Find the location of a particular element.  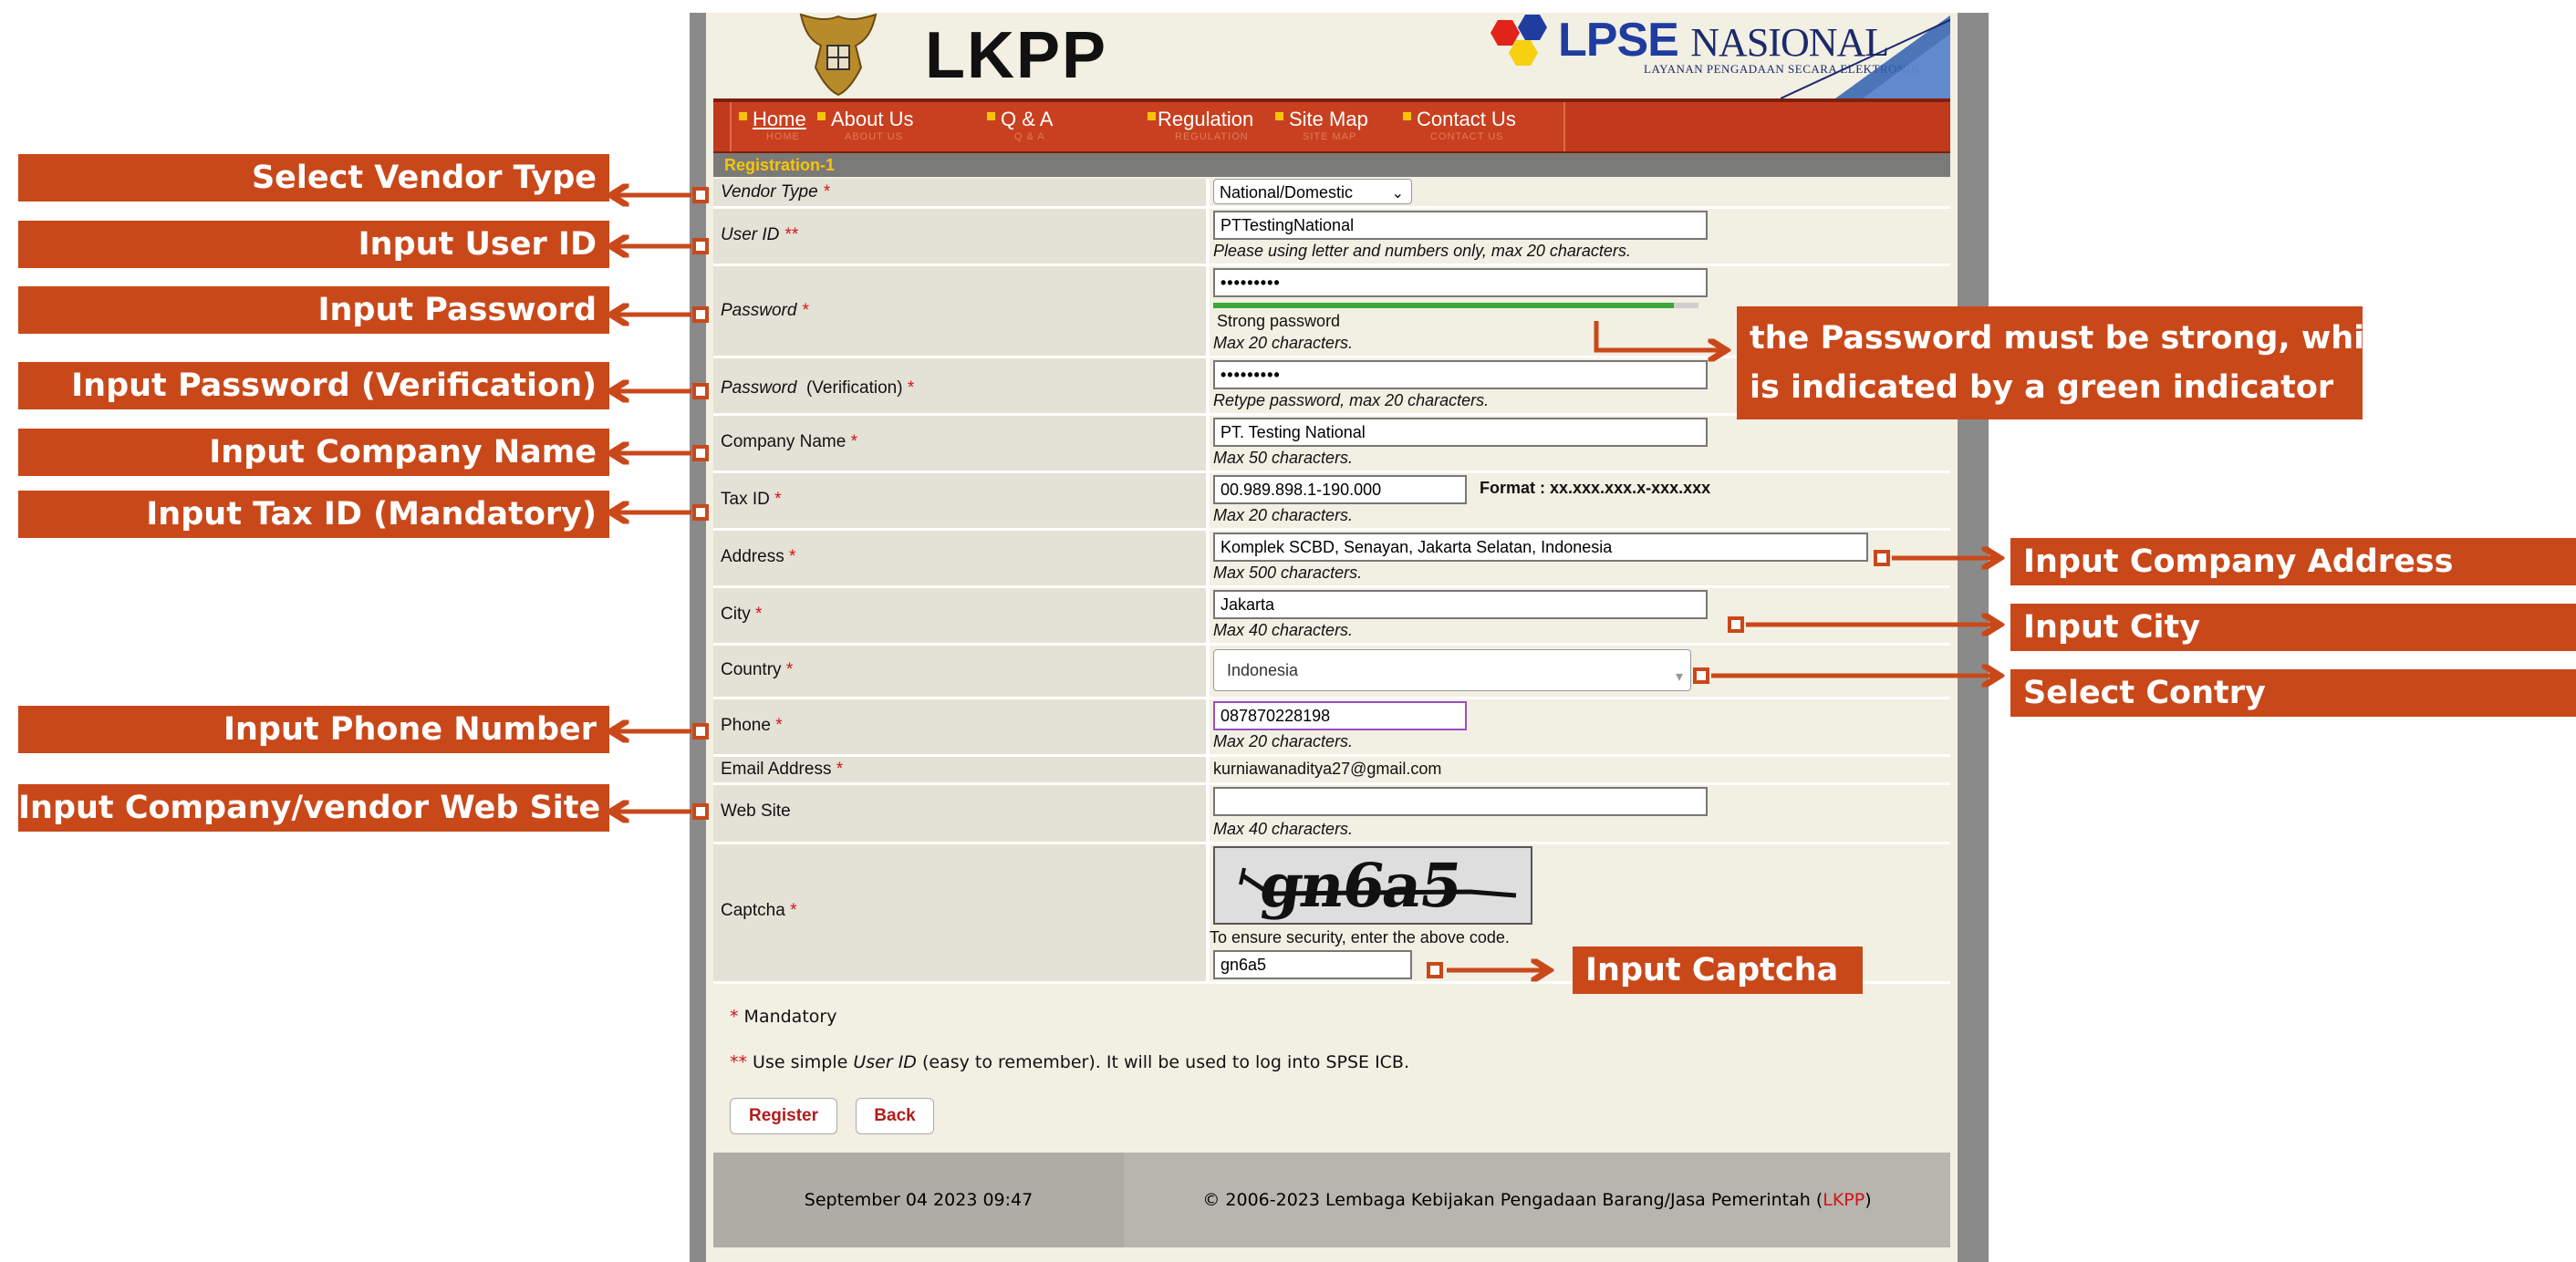

row-city: City * Jakarta Max 40 characters. is located at coordinates (1331, 617).